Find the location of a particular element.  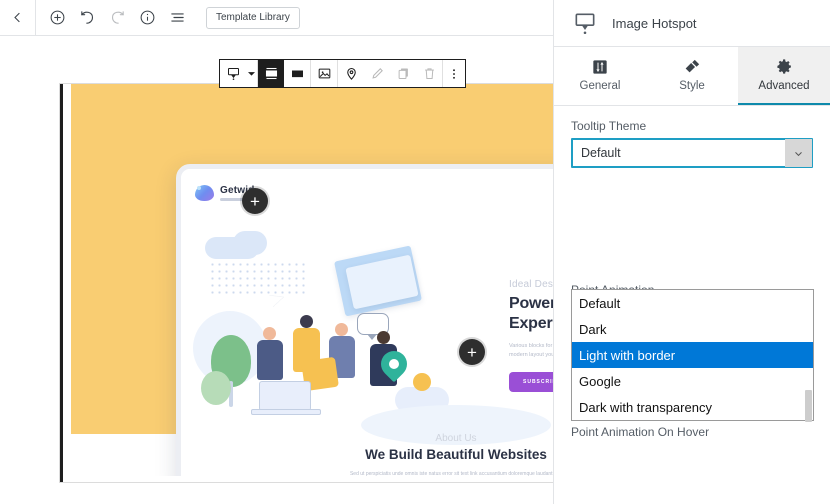

plus-circle-icon is located at coordinates (57, 17).